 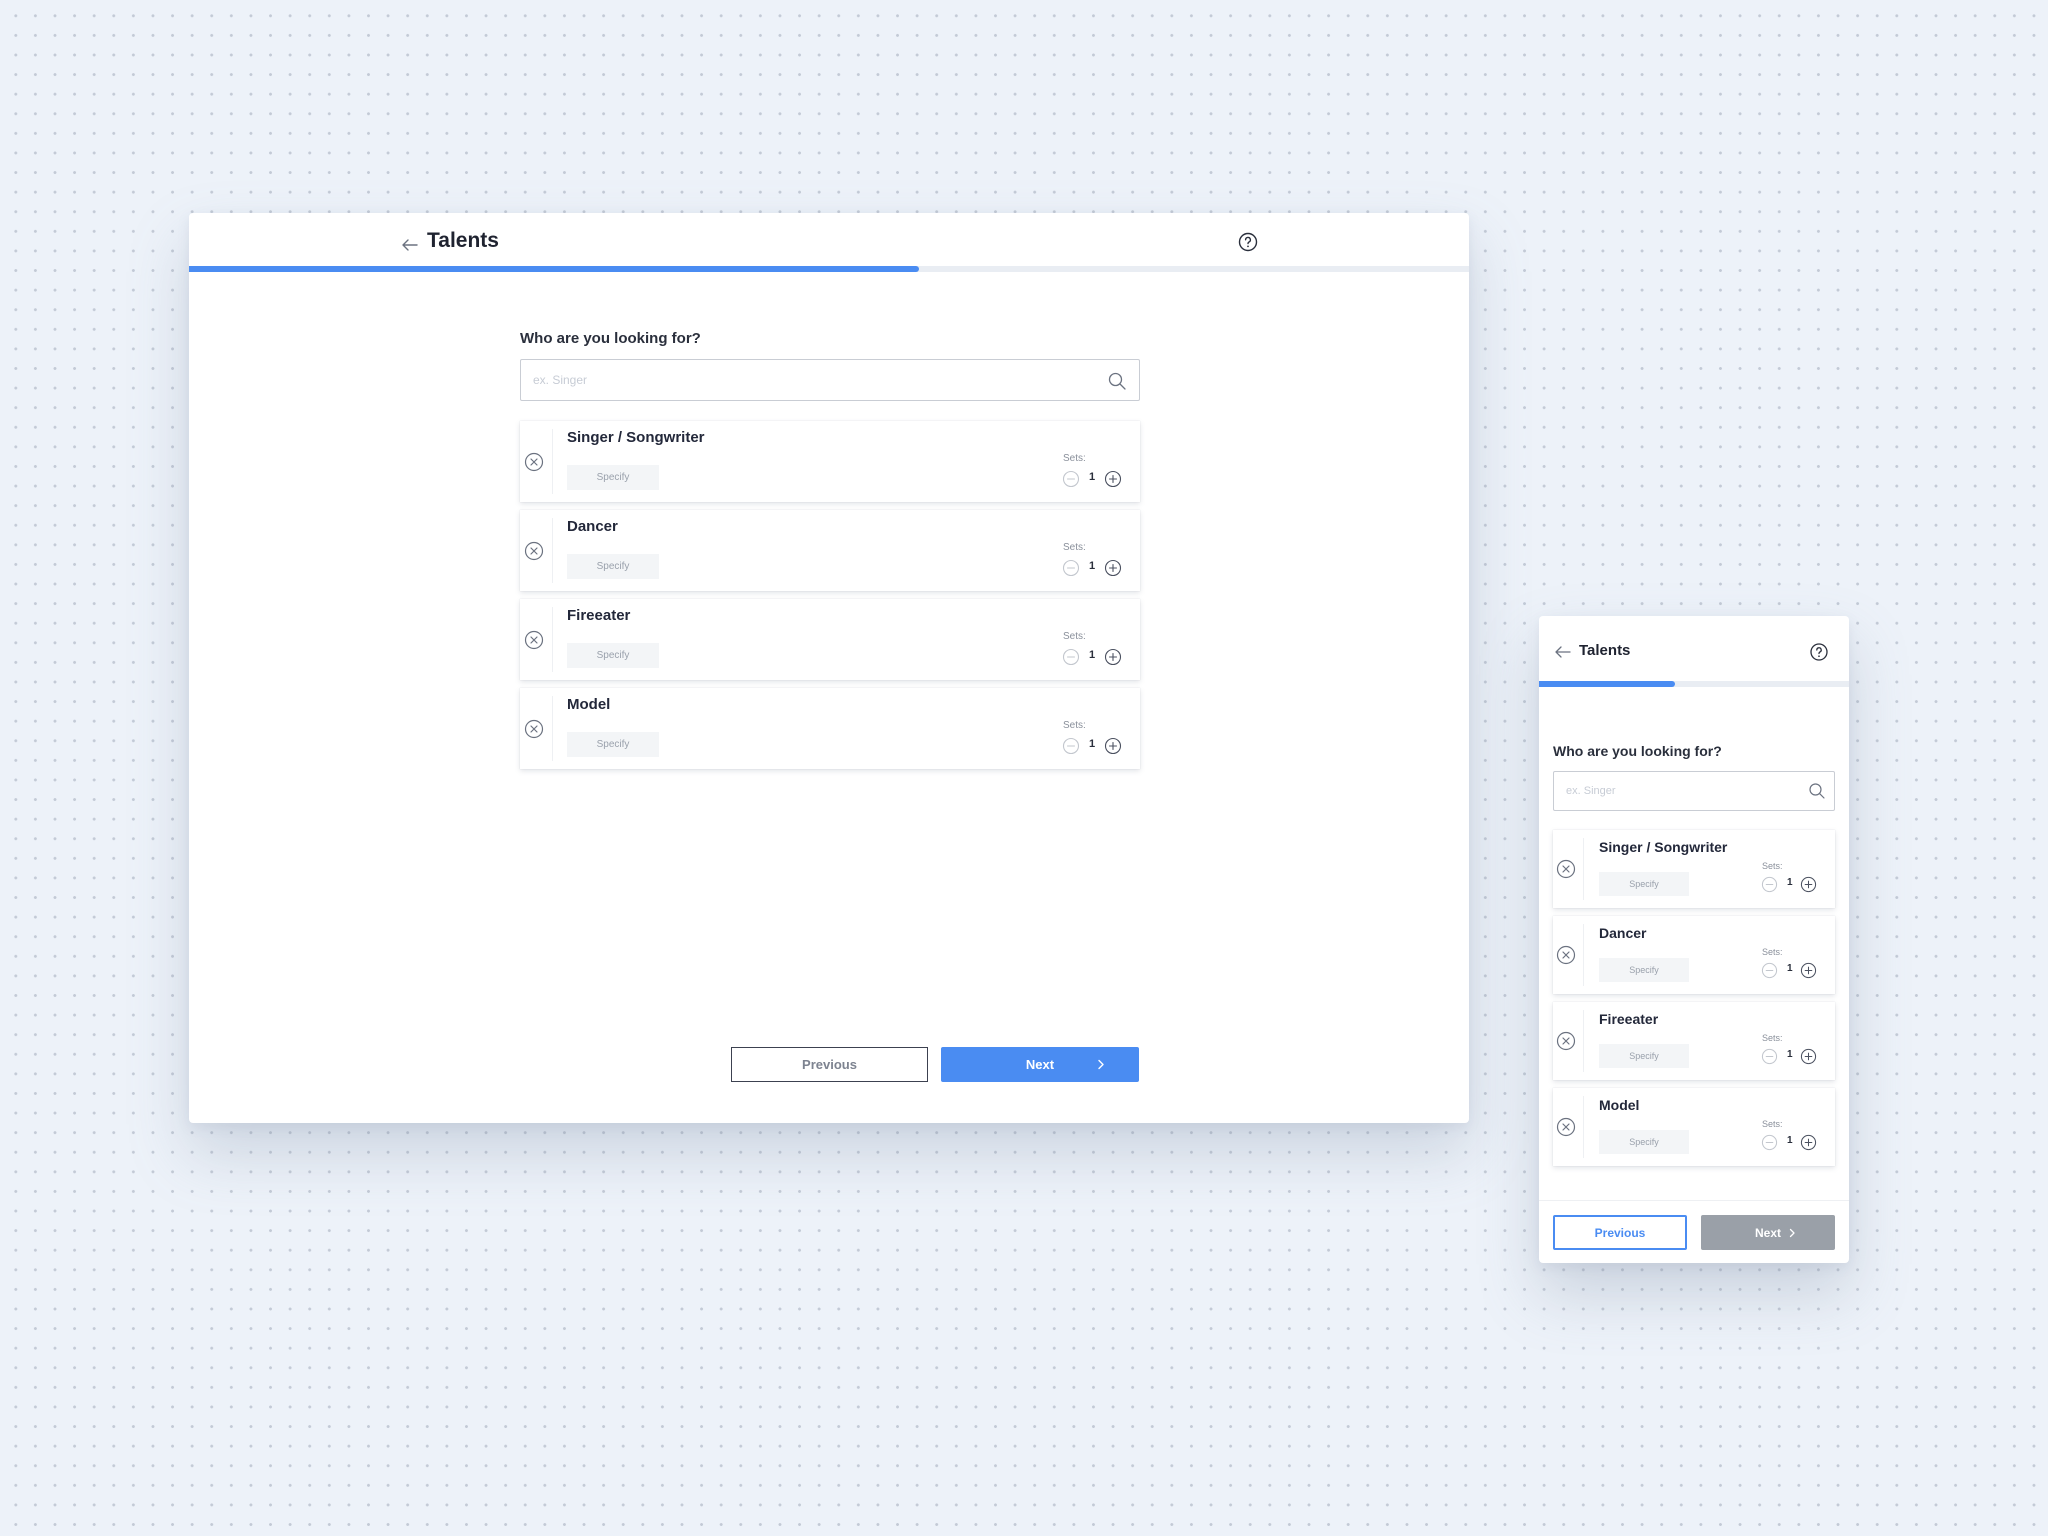 What do you see at coordinates (1694, 1200) in the screenshot?
I see `footer-divider` at bounding box center [1694, 1200].